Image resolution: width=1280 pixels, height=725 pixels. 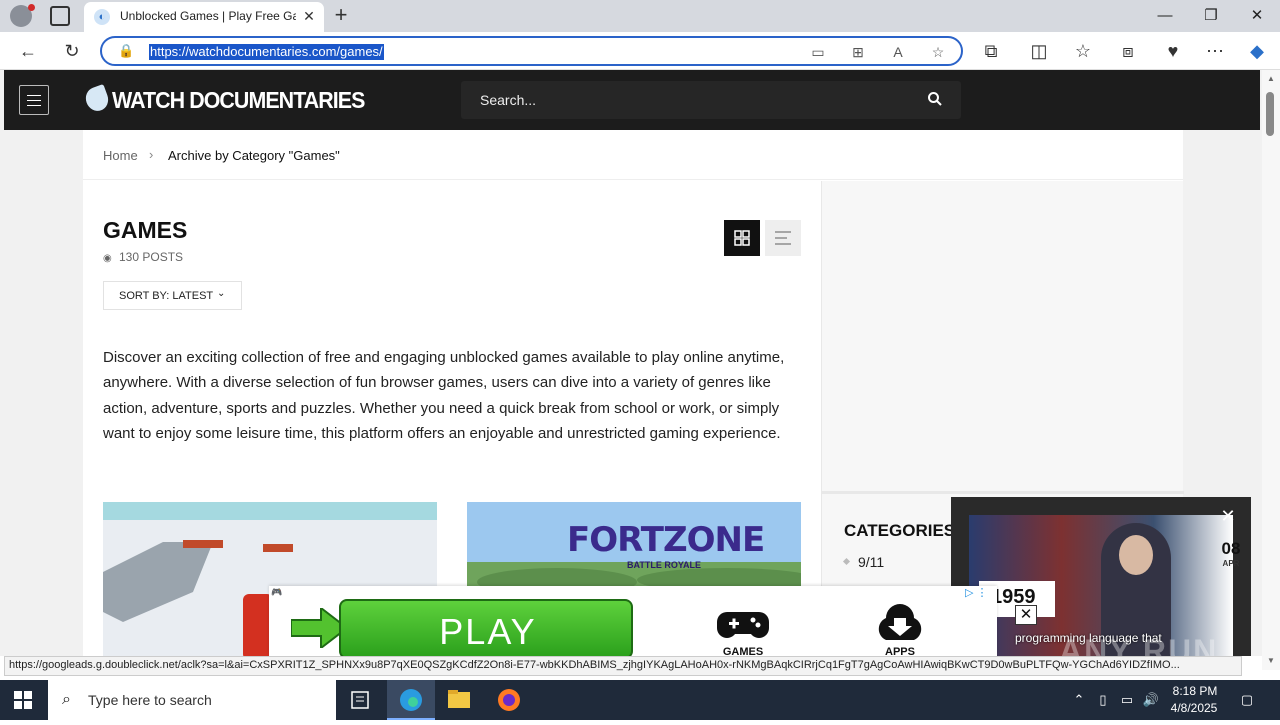 I want to click on browser-tab: ◐ Unblocked Games | Play Free Games ✕, so click(x=204, y=17).